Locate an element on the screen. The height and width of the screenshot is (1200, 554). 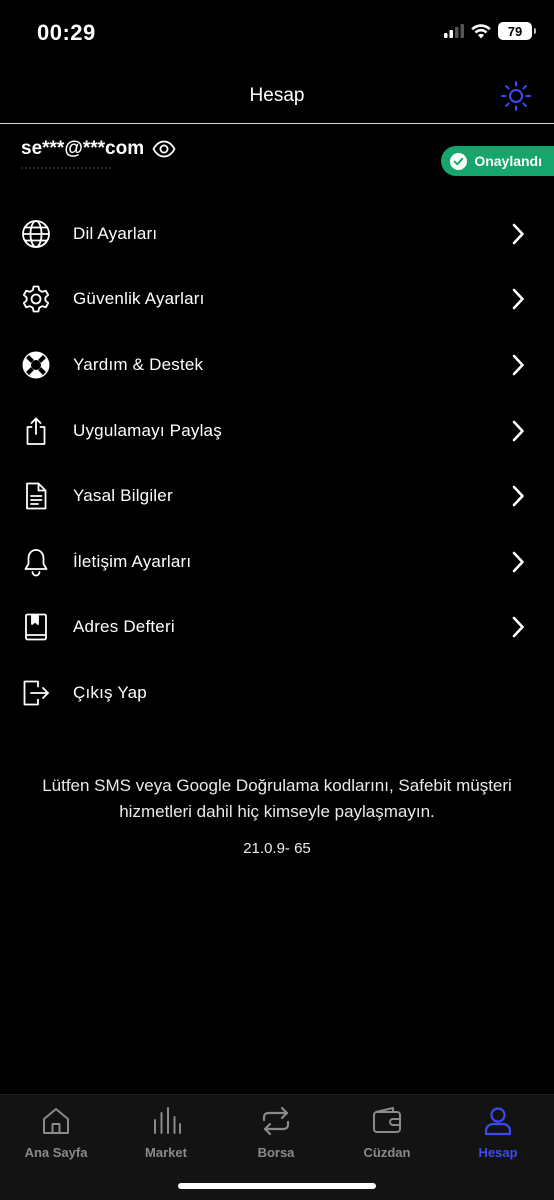
tab-label: Market is located at coordinates (166, 1152).